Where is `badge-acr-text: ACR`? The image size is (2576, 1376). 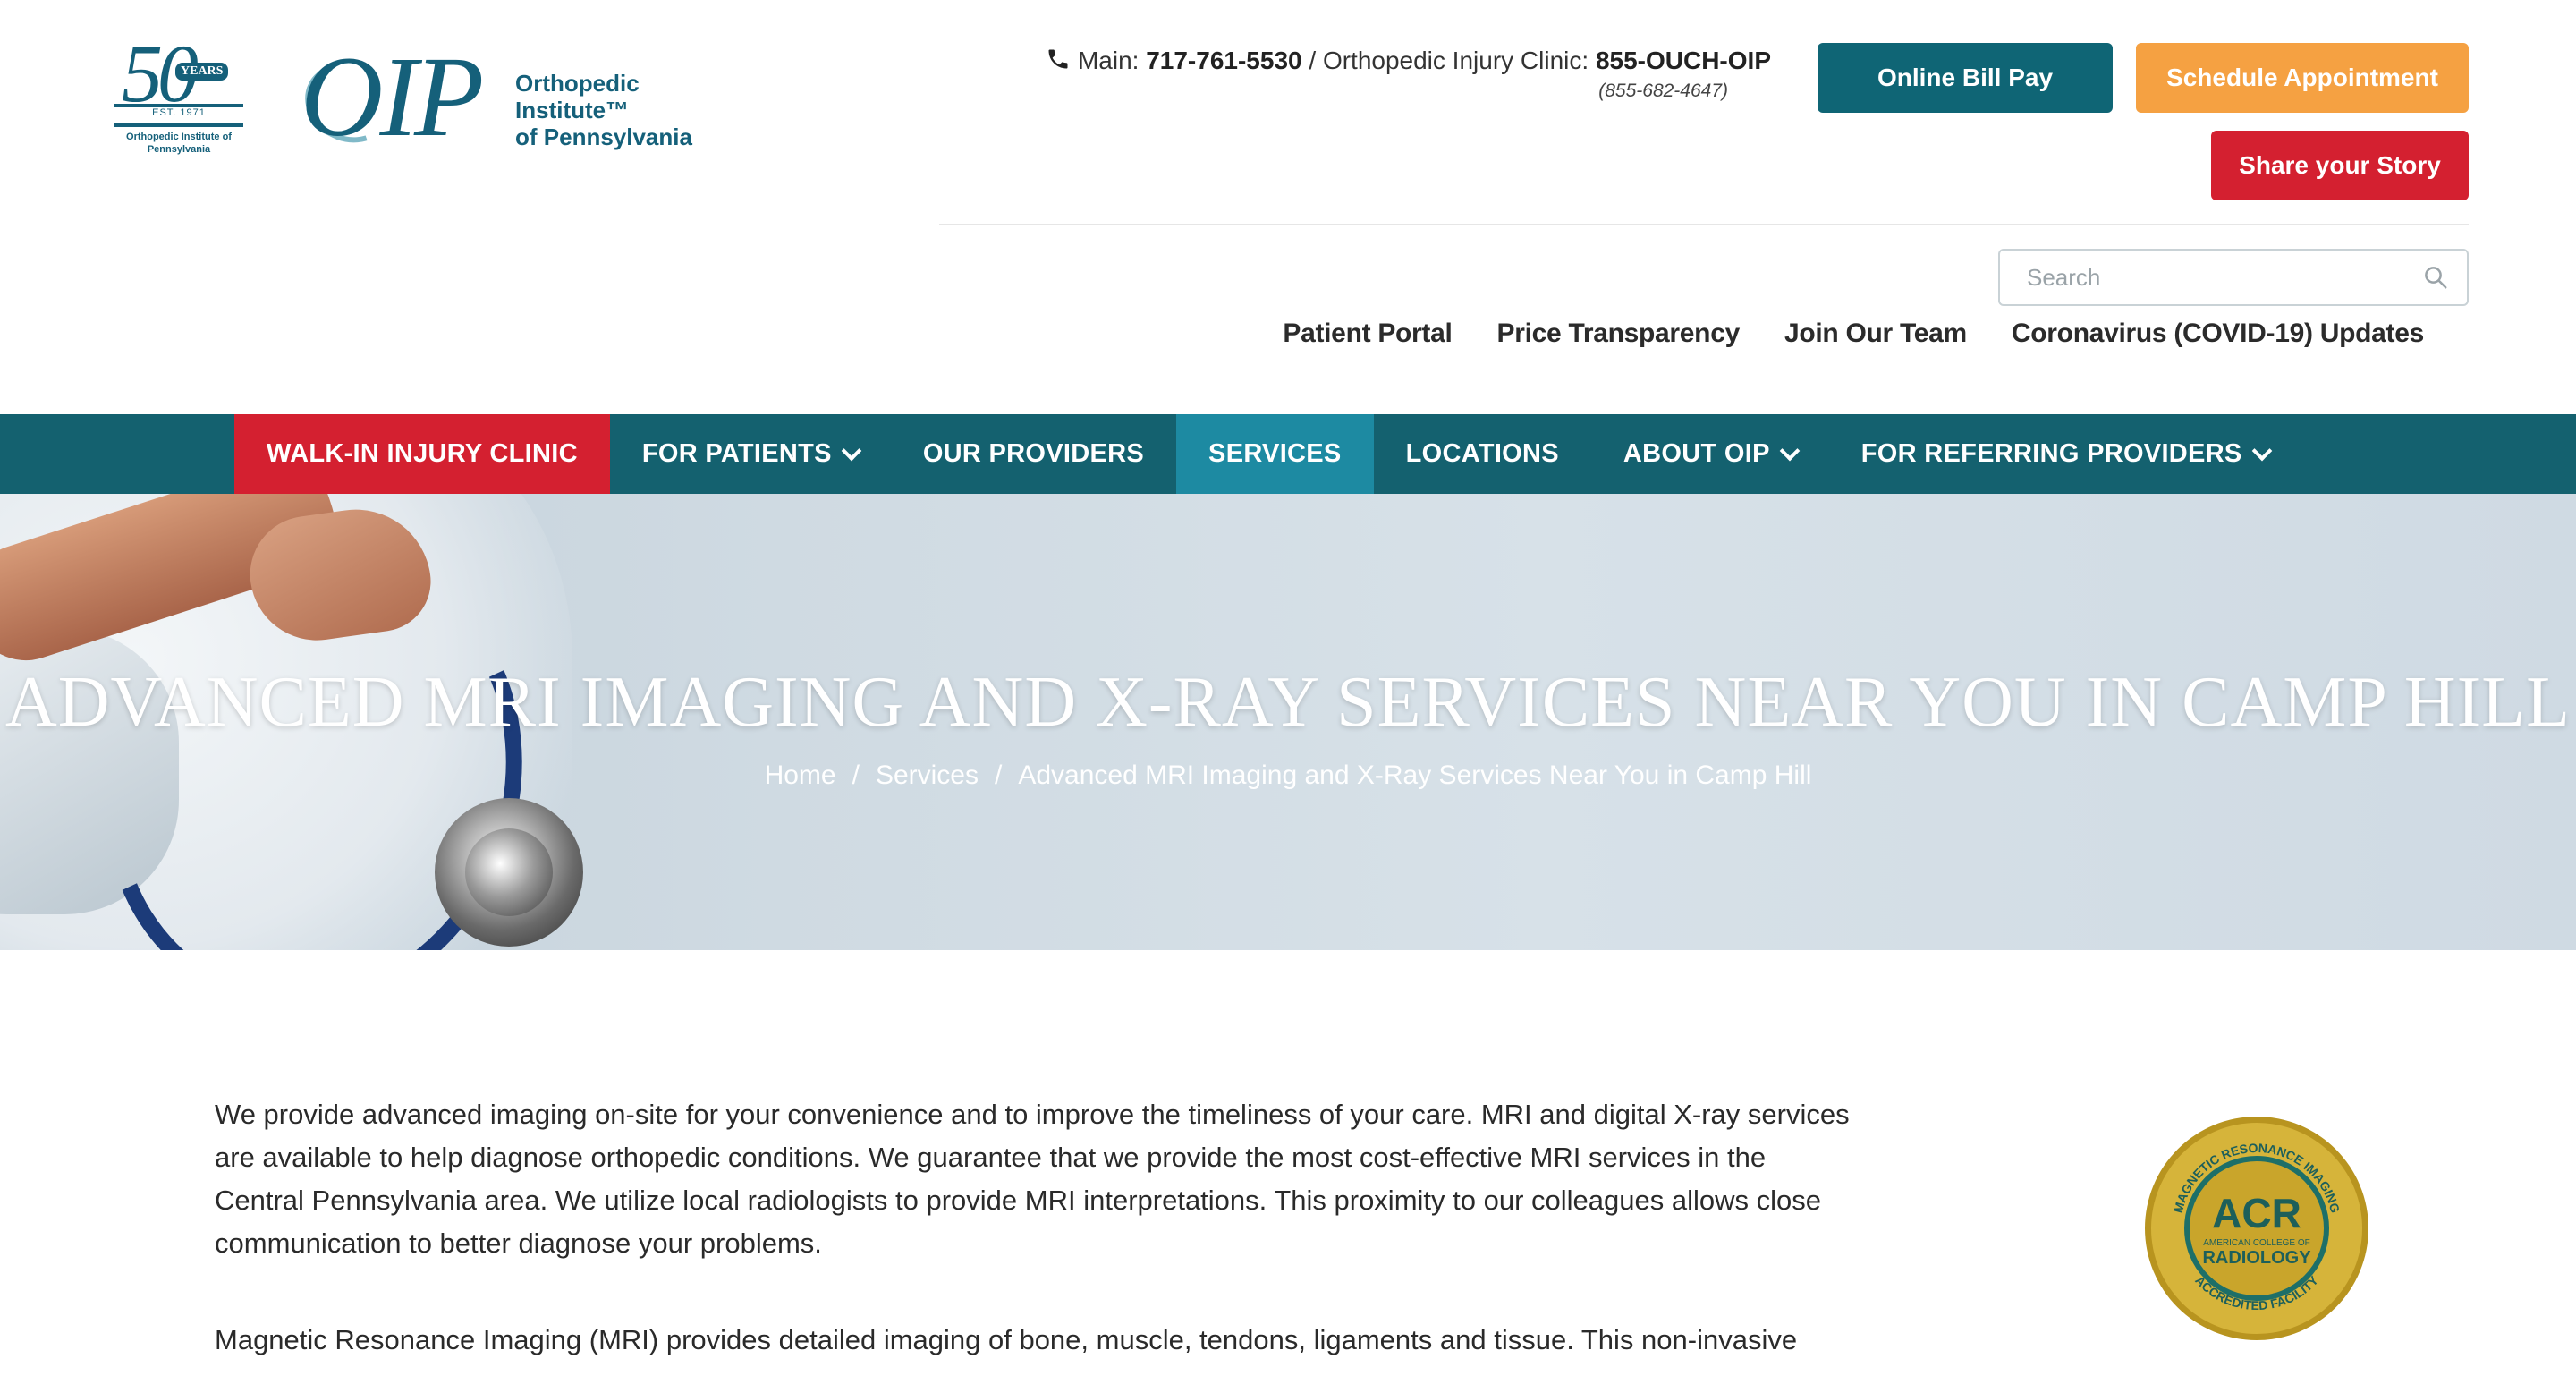
badge-acr-text: ACR is located at coordinates (2256, 1213).